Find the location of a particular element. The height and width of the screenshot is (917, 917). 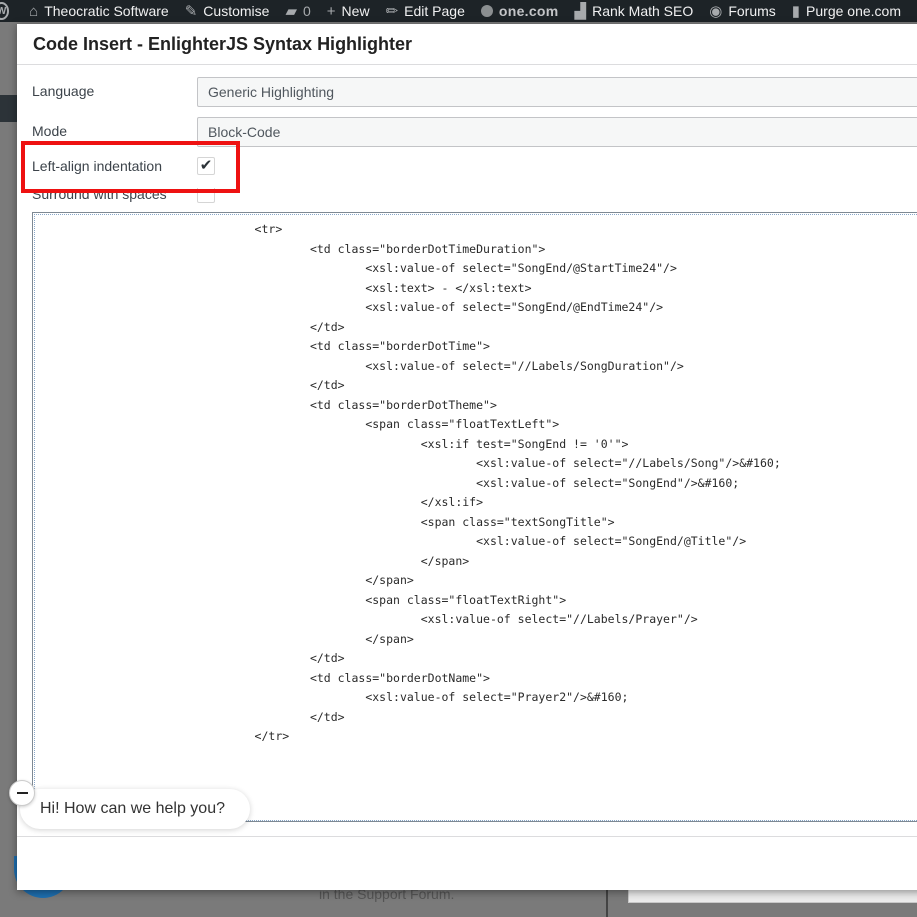

adminbar-new: + New is located at coordinates (348, 11).